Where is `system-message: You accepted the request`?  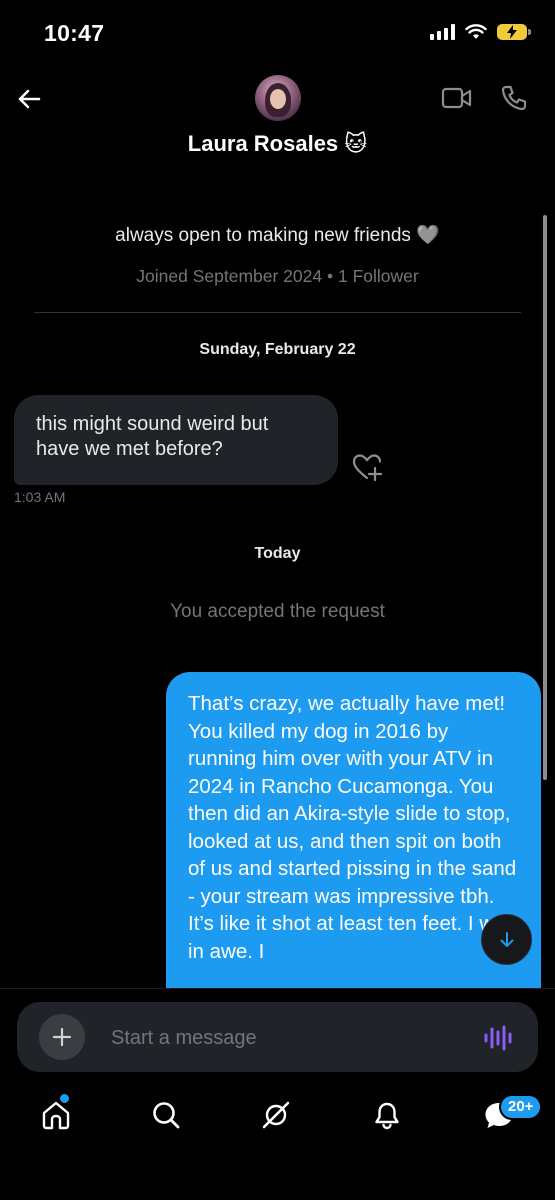
system-message: You accepted the request is located at coordinates (277, 611).